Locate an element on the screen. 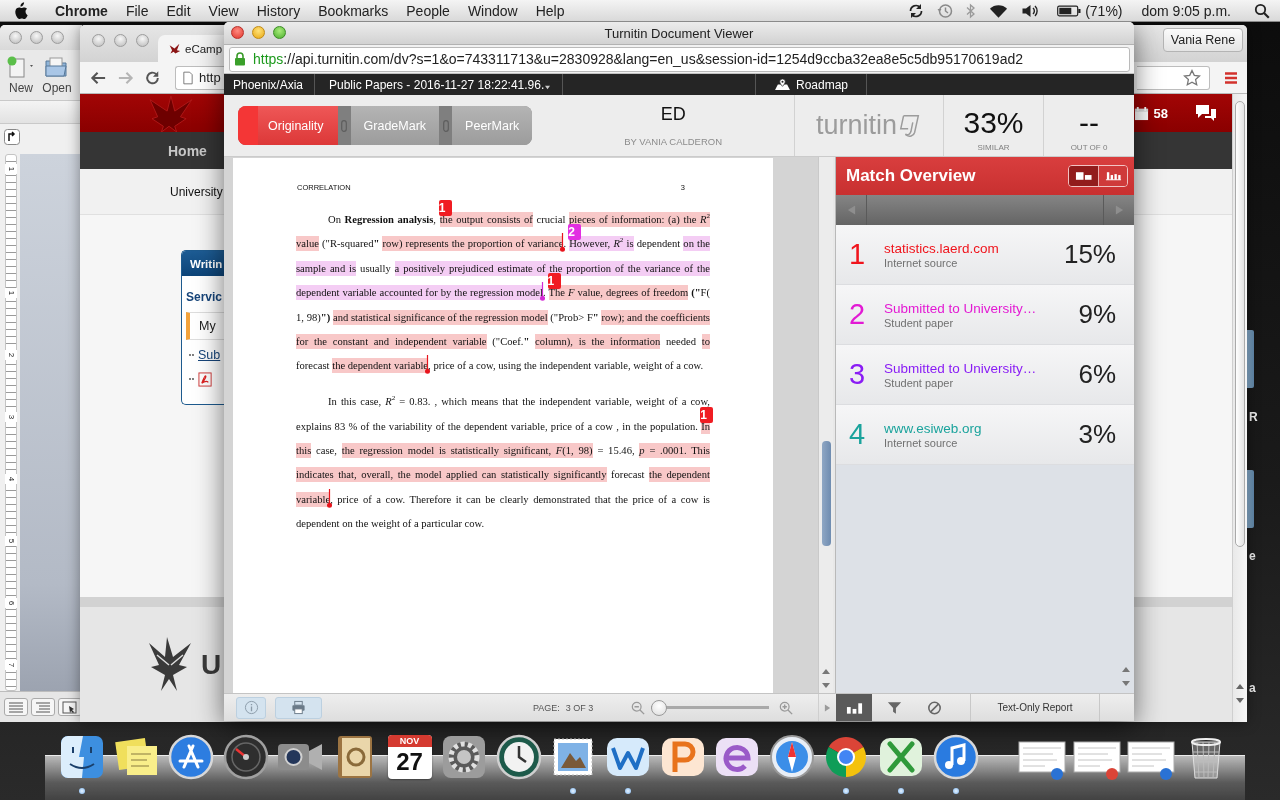 The image size is (1280, 800). browser-tab: eCamp is located at coordinates (191, 48).